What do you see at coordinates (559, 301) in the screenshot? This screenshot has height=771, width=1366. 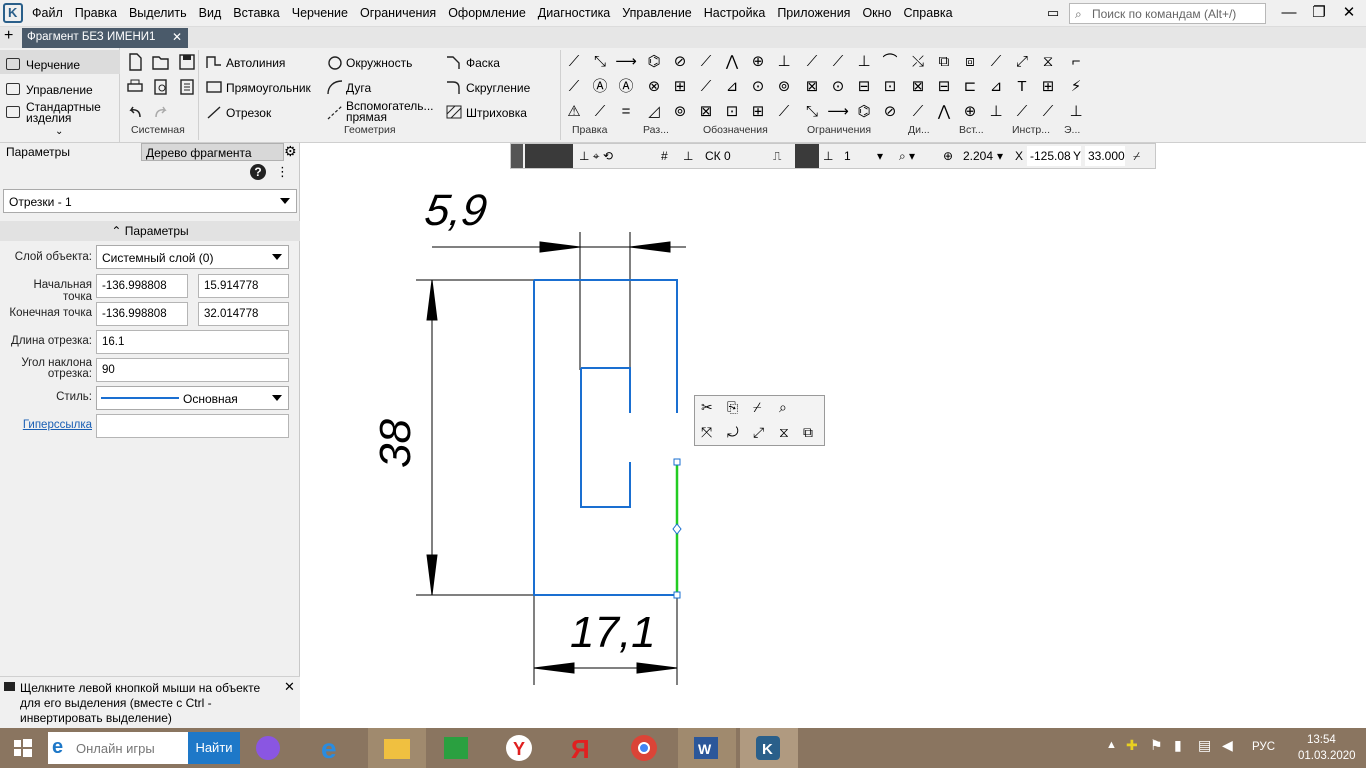 I see `dimension-width-top` at bounding box center [559, 301].